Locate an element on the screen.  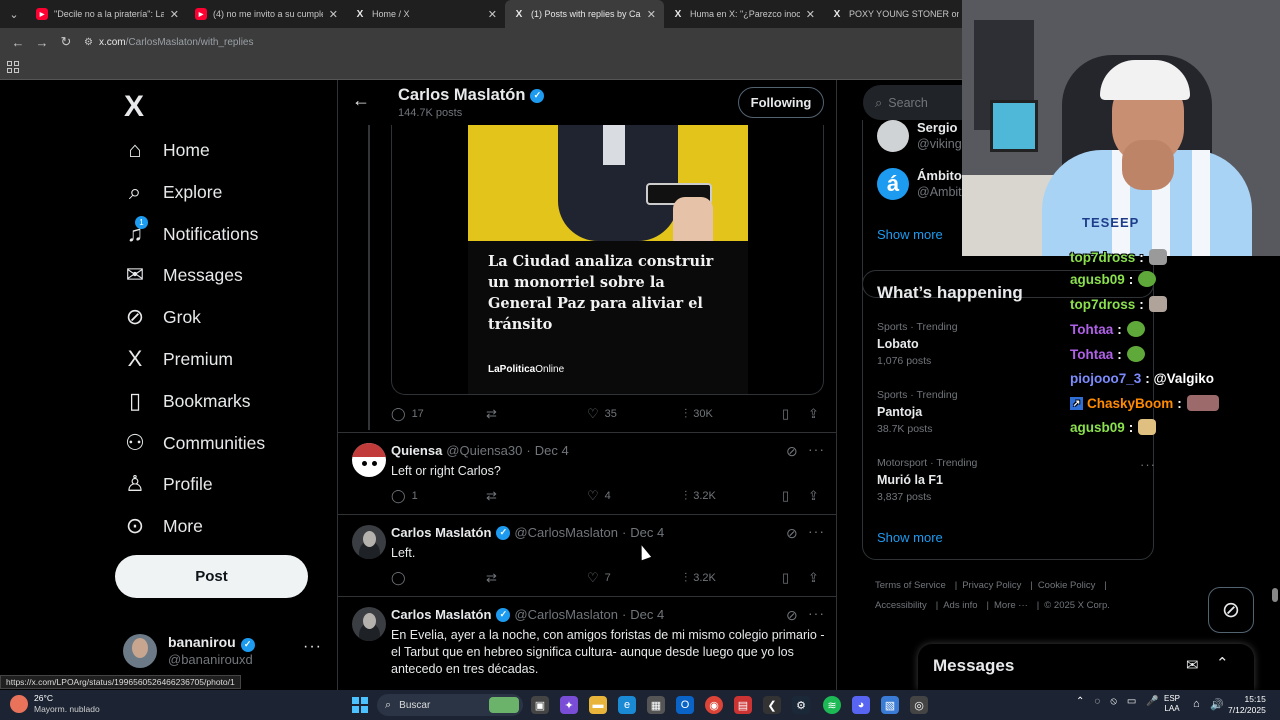
ambito-logo-icon: á is located at coordinates (893, 184).